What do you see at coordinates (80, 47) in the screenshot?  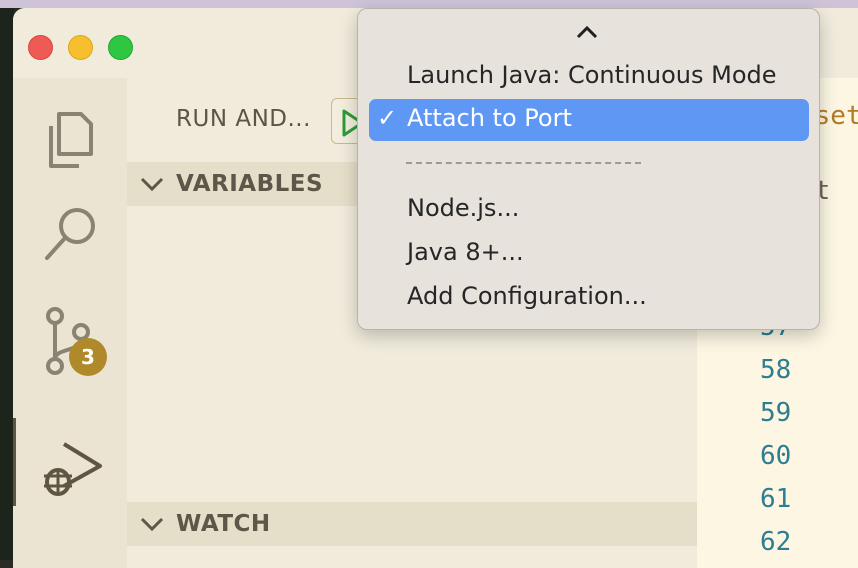 I see `minimize-window-button` at bounding box center [80, 47].